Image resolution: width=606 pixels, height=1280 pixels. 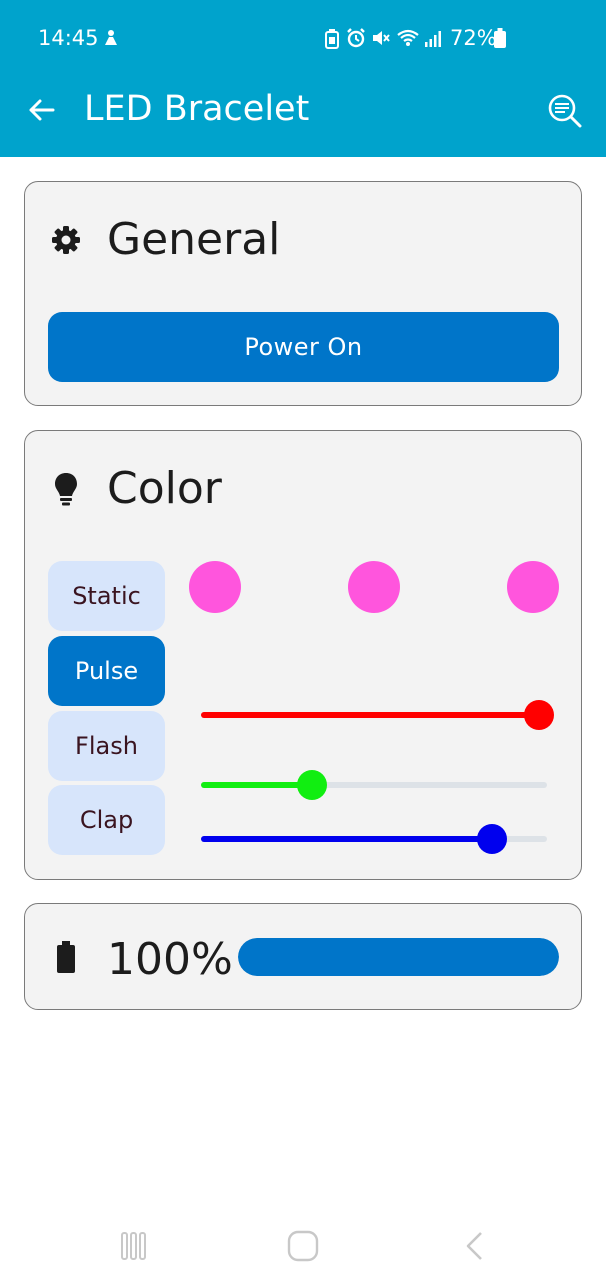 I want to click on red-slider, so click(x=377, y=715).